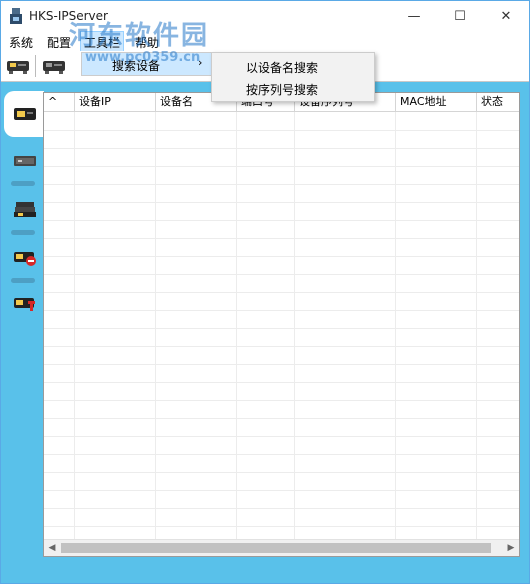 The image size is (530, 584). What do you see at coordinates (511, 548) in the screenshot?
I see `scroll-right-icon: ▶` at bounding box center [511, 548].